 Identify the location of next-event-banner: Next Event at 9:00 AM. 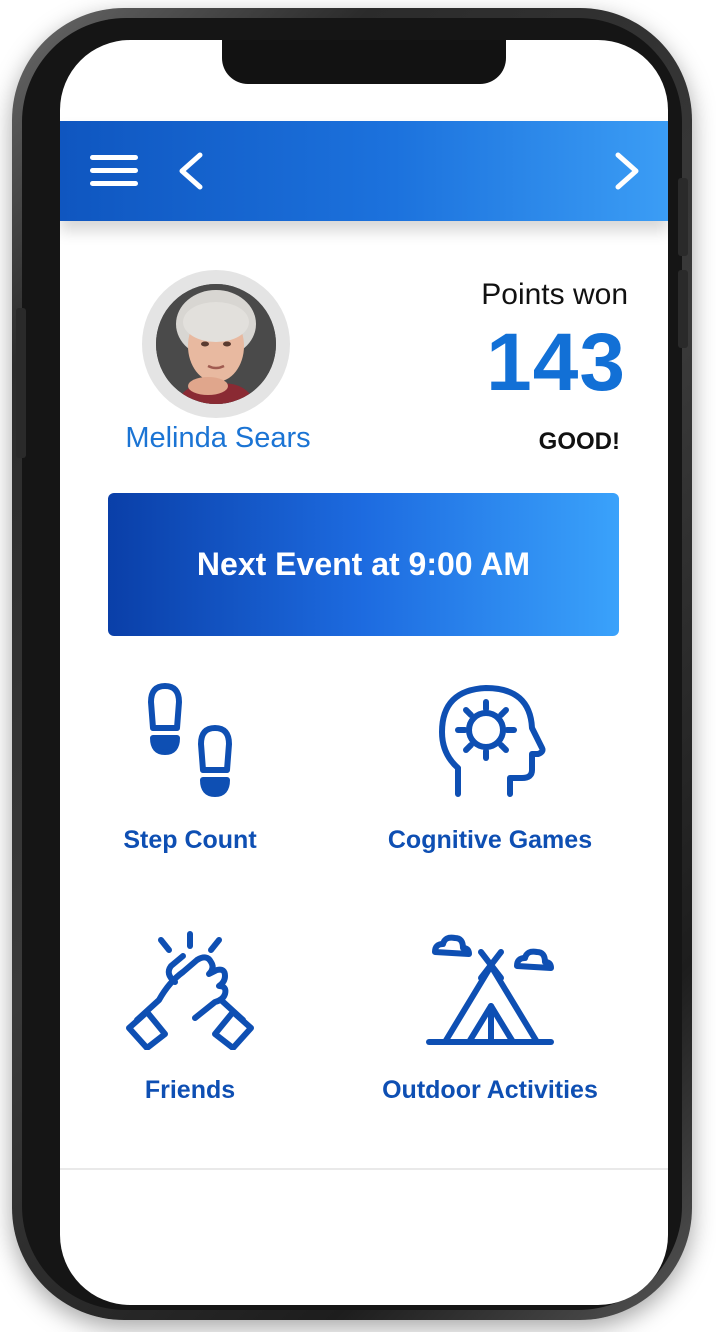
(363, 564).